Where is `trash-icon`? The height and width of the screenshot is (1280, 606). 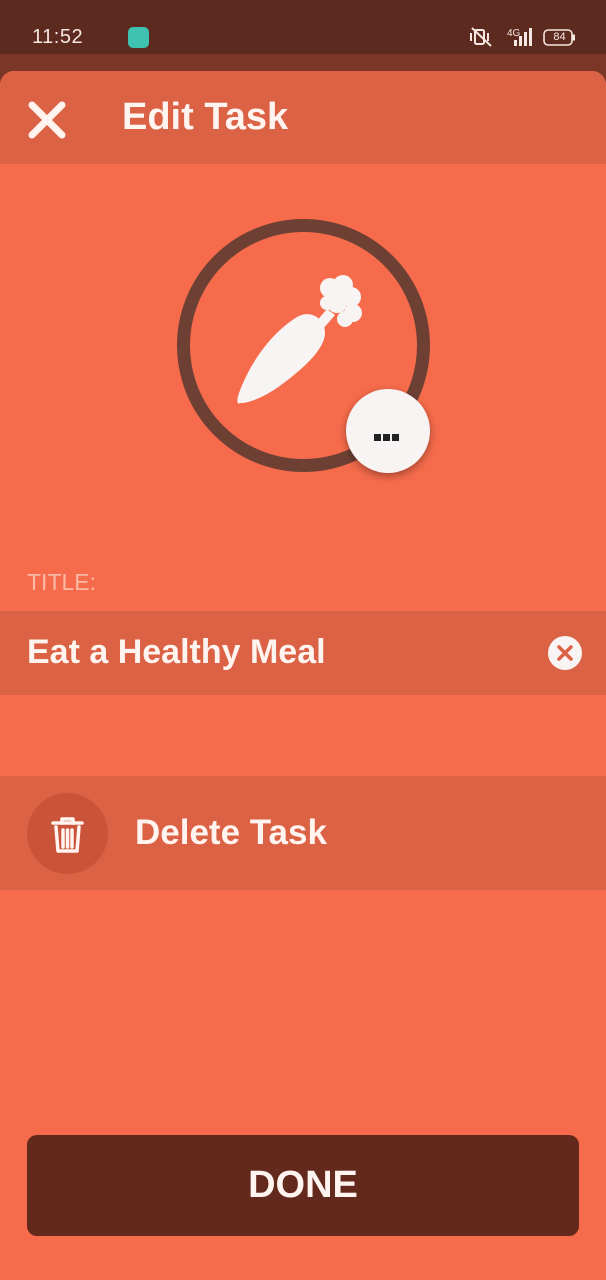
trash-icon is located at coordinates (67, 835).